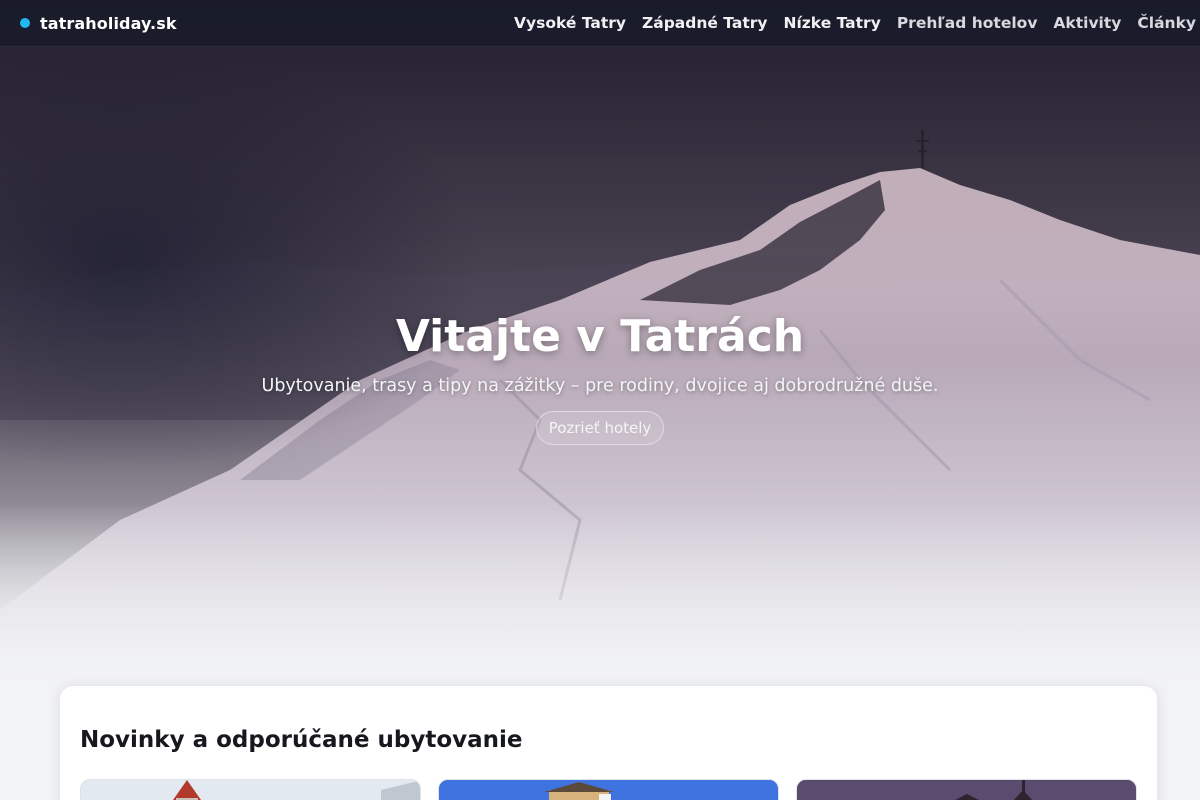 The height and width of the screenshot is (800, 1200). I want to click on featured-panel: Novinky a odporúčané ubytovanie, so click(608, 742).